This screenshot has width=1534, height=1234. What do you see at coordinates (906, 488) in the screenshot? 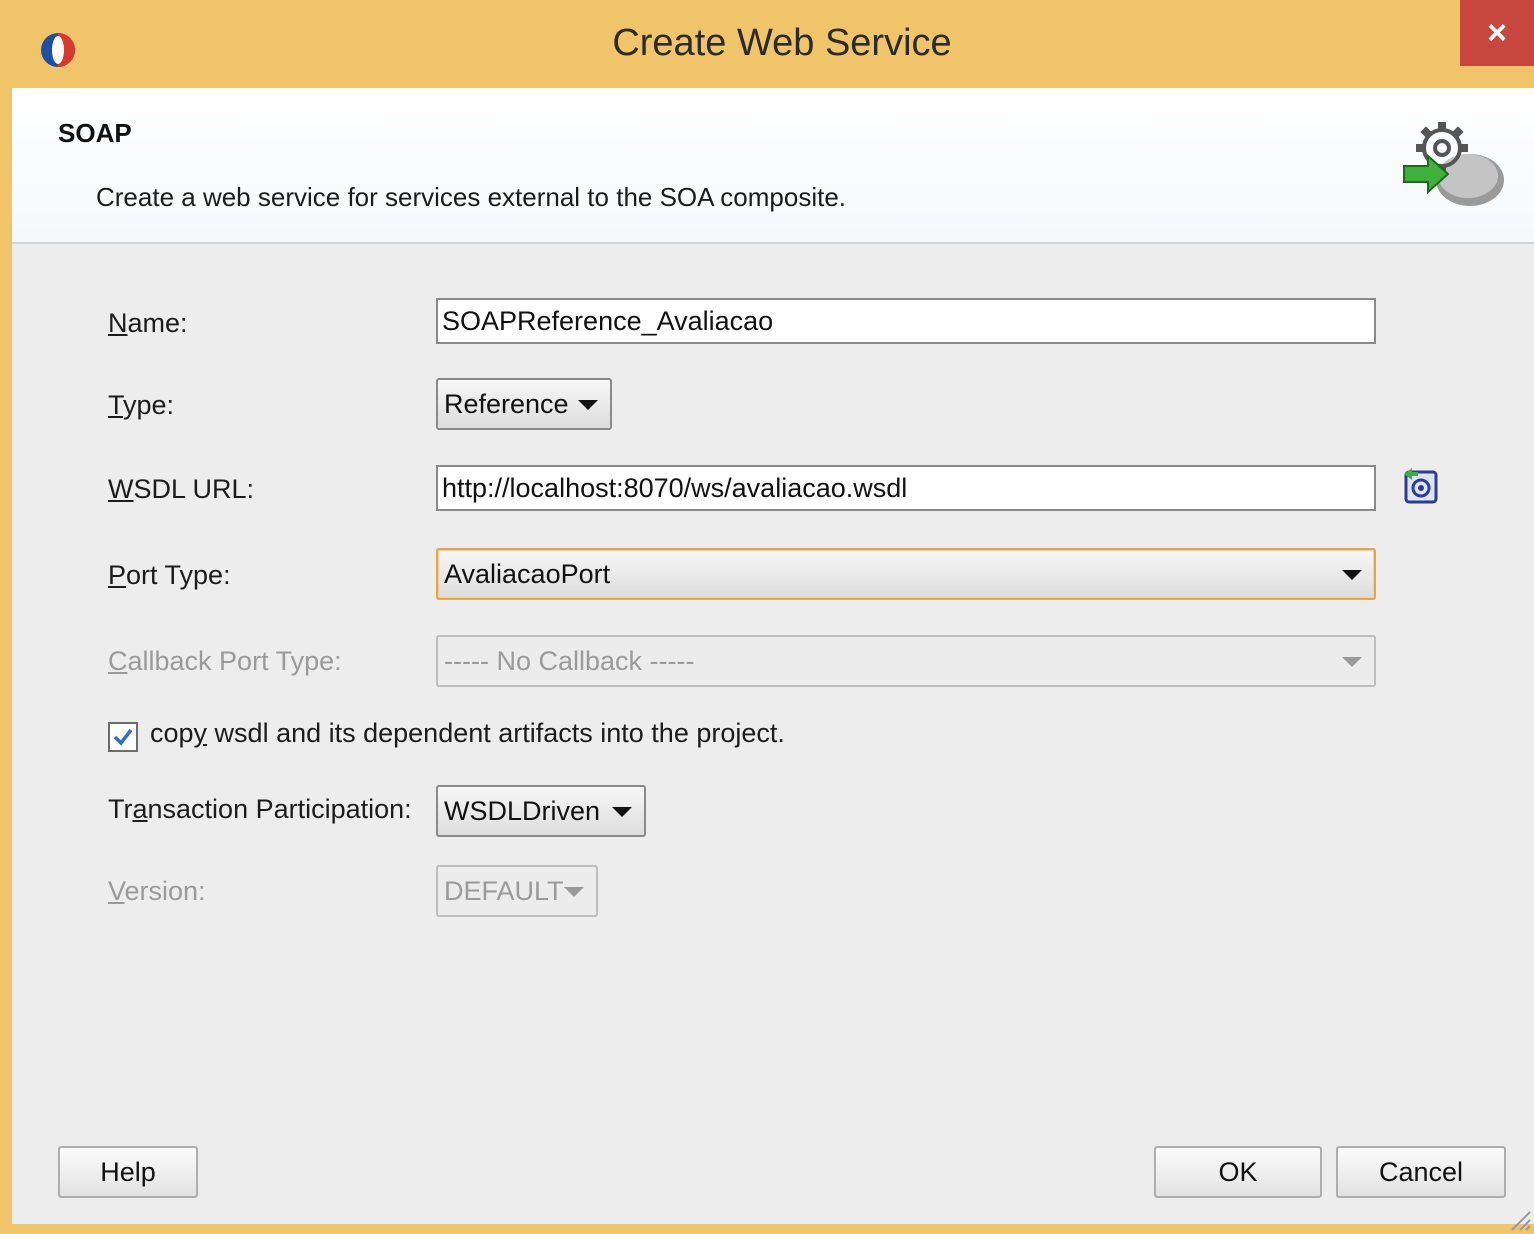
I see `wsdl-url-input: http://localhost:8070/ws/avaliacao.wsdl` at bounding box center [906, 488].